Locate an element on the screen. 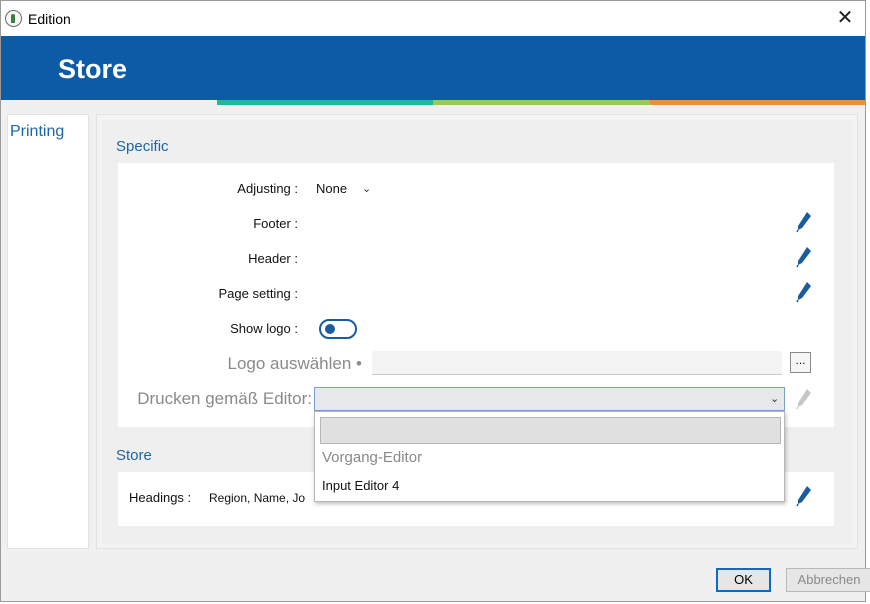 The width and height of the screenshot is (870, 604). footer-edit-pencil-icon is located at coordinates (804, 222).